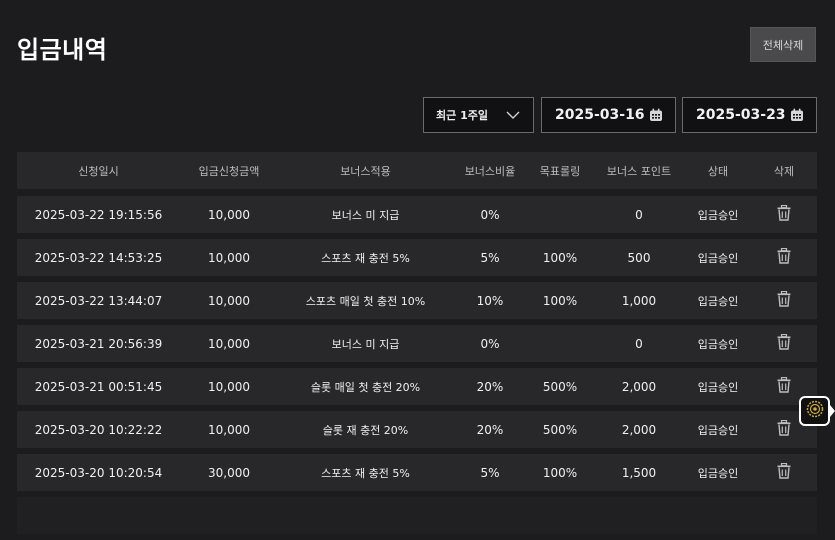  I want to click on cell-ratio: 10%, so click(490, 300).